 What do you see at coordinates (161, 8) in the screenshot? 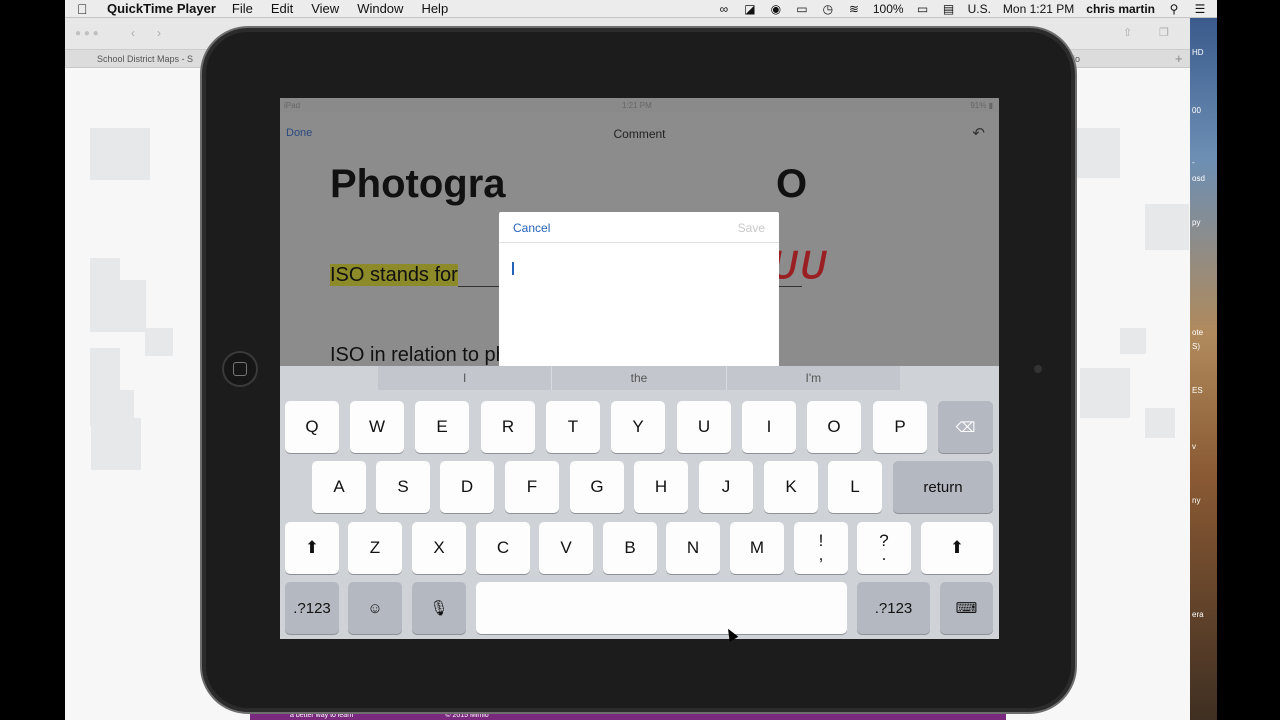
I see `app-name: QuickTime Player` at bounding box center [161, 8].